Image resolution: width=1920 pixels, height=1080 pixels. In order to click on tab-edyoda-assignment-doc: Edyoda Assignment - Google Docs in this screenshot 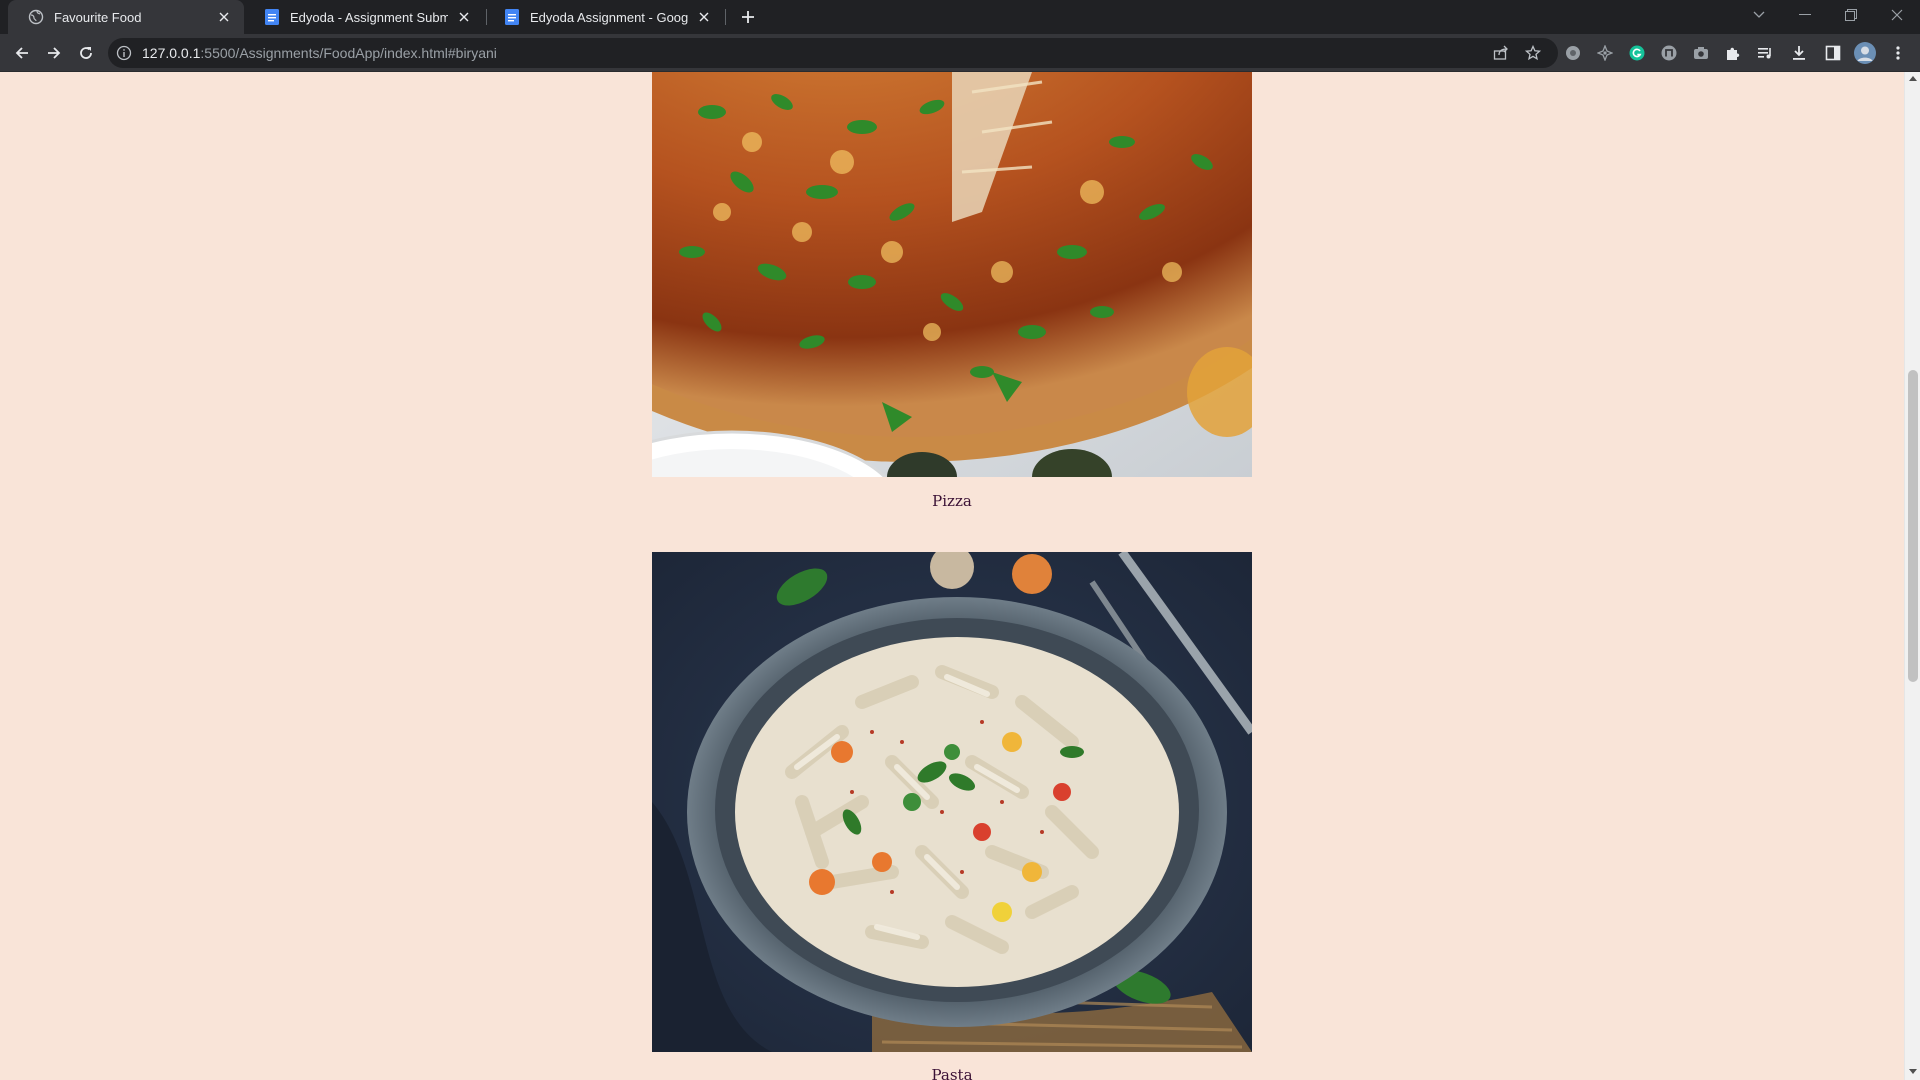, I will do `click(604, 17)`.